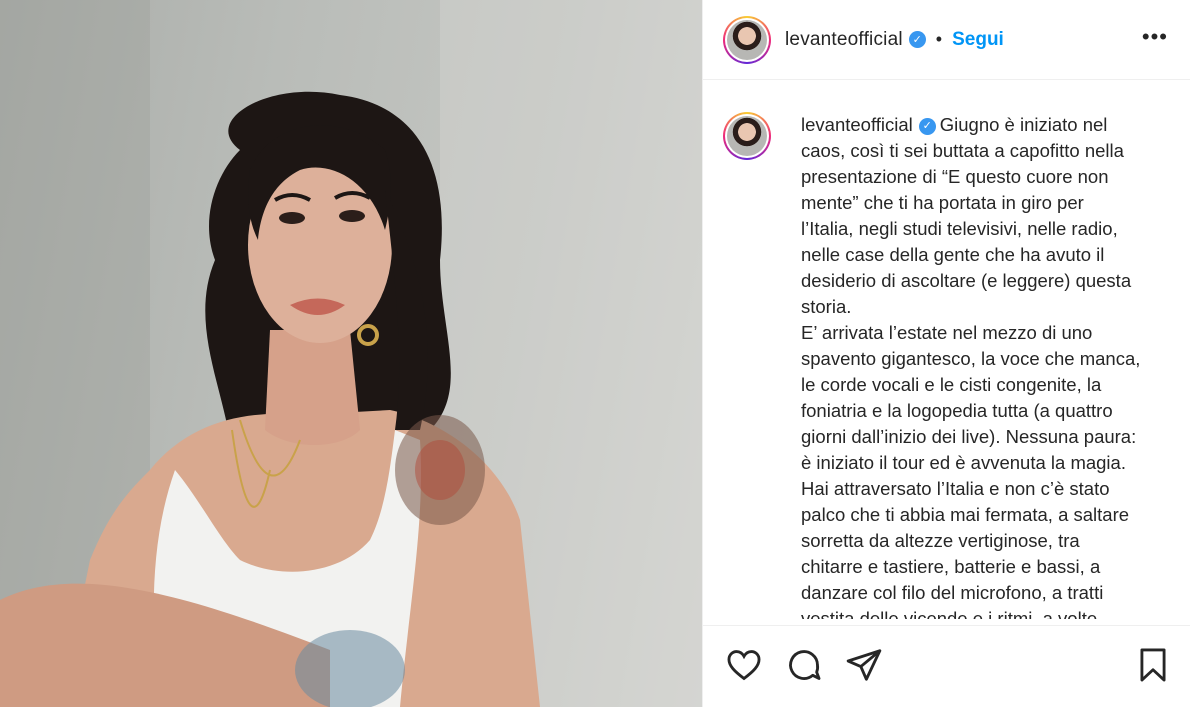 This screenshot has height=707, width=1190. I want to click on caption-username: levanteofficial, so click(857, 124).